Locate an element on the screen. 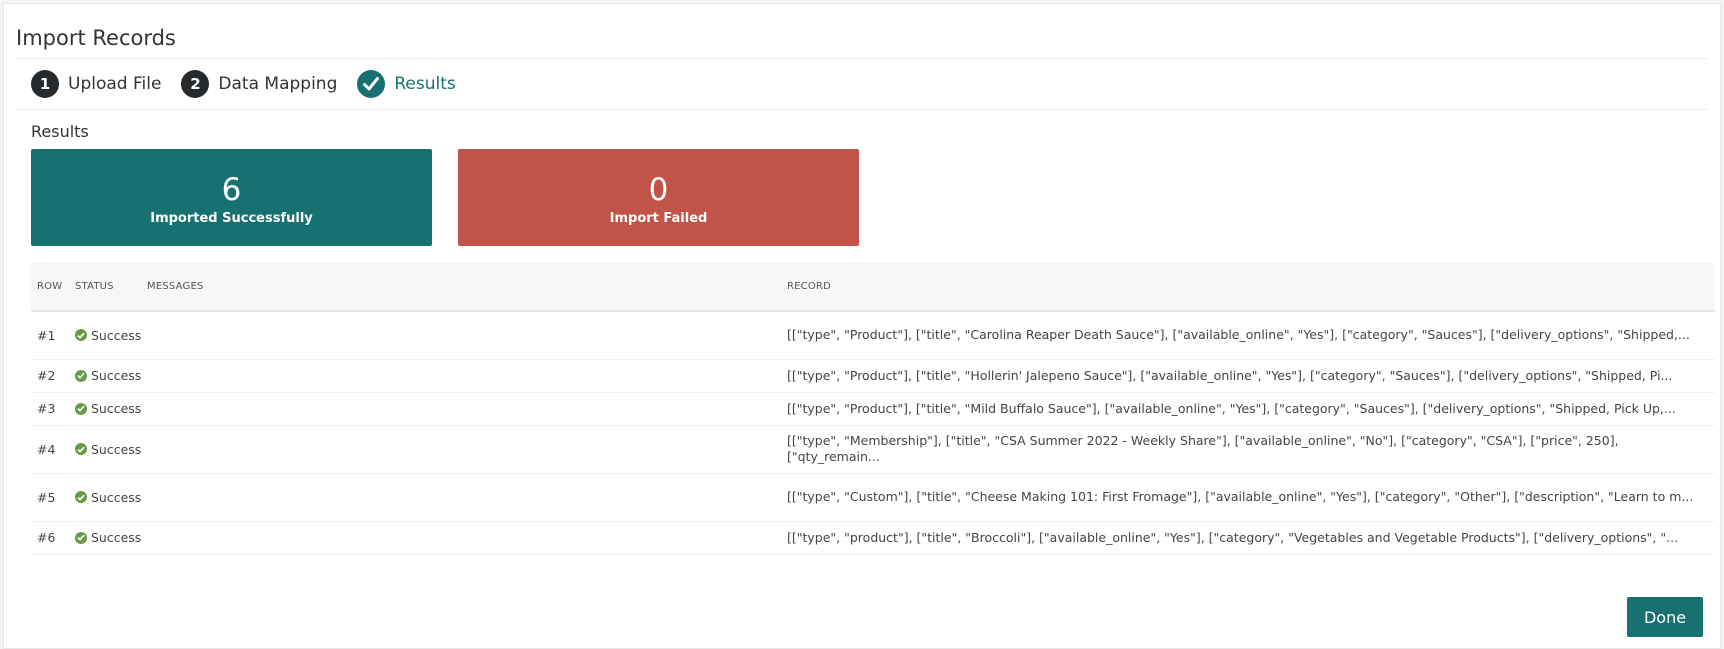 The width and height of the screenshot is (1724, 649). results-section-title: Results is located at coordinates (60, 131).